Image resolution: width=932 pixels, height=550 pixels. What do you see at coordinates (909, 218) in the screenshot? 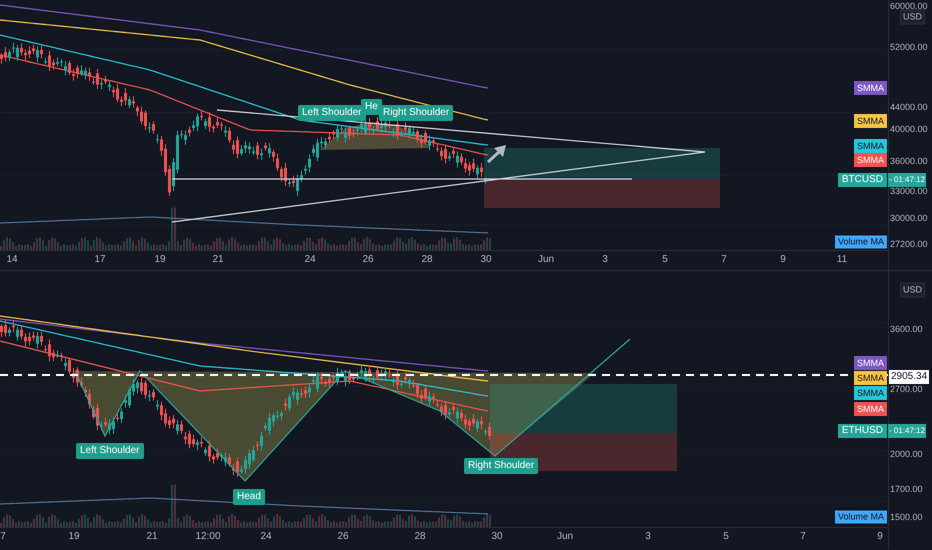
I see `price-axis-label: 30000.00` at bounding box center [909, 218].